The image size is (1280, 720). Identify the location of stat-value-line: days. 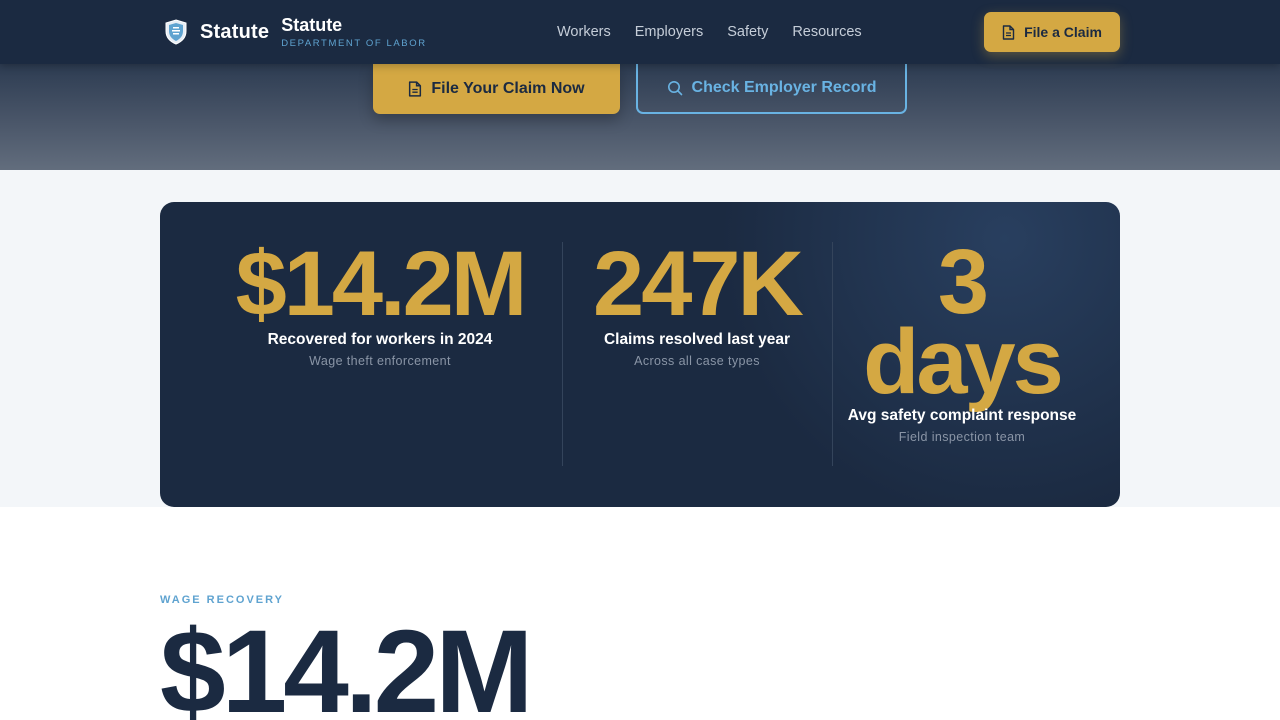
(963, 362).